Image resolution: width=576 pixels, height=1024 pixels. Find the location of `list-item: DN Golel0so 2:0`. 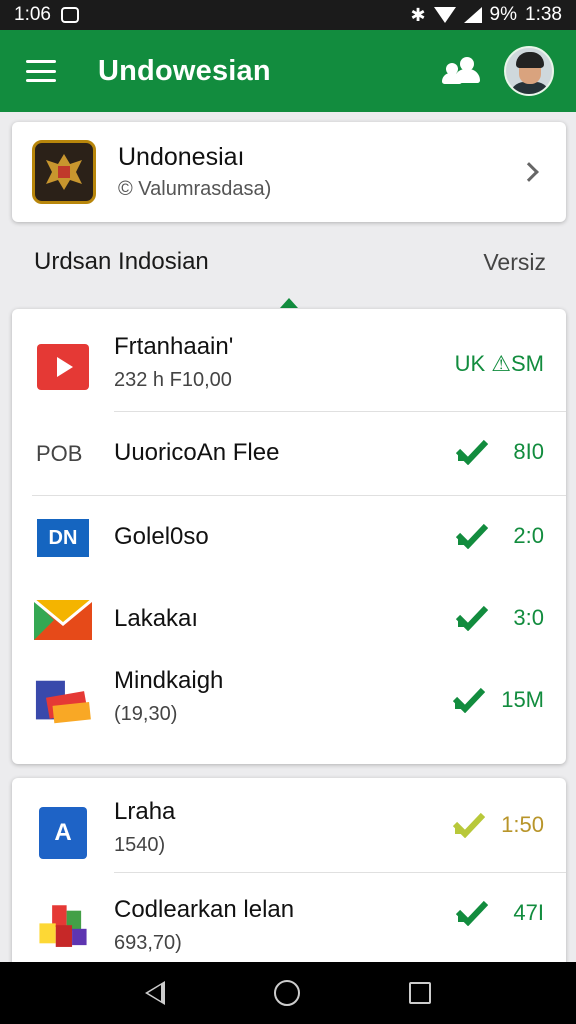

list-item: DN Golel0so 2:0 is located at coordinates (289, 538).